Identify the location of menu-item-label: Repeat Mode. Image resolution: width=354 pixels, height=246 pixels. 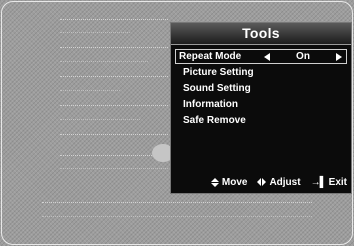
(210, 56).